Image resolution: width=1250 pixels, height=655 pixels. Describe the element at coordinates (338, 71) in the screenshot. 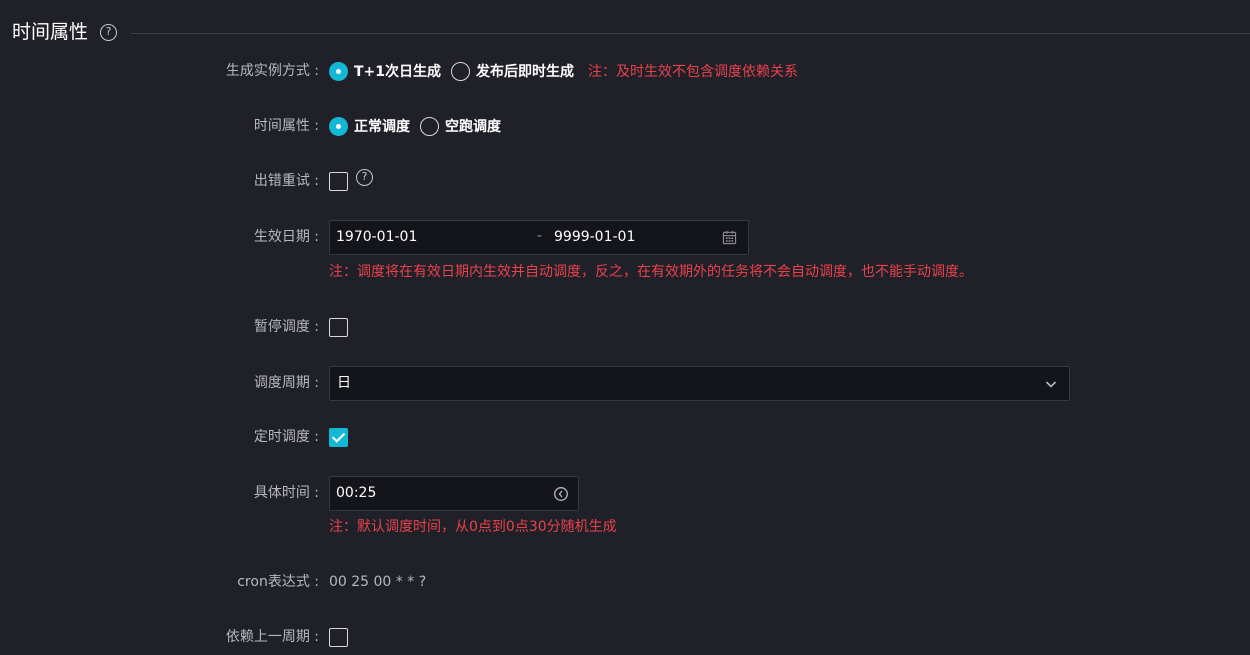

I see `radio-t-plus-1-dot` at that location.